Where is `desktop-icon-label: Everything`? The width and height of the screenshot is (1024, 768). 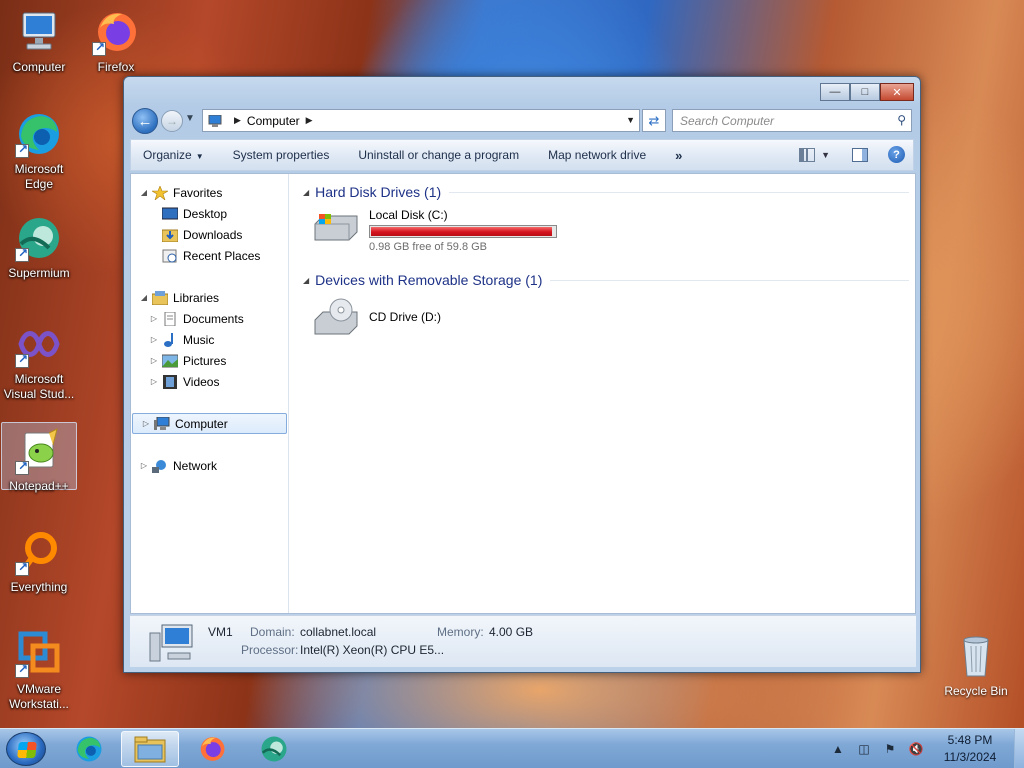
desktop-icon-label: Everything is located at coordinates (39, 587).